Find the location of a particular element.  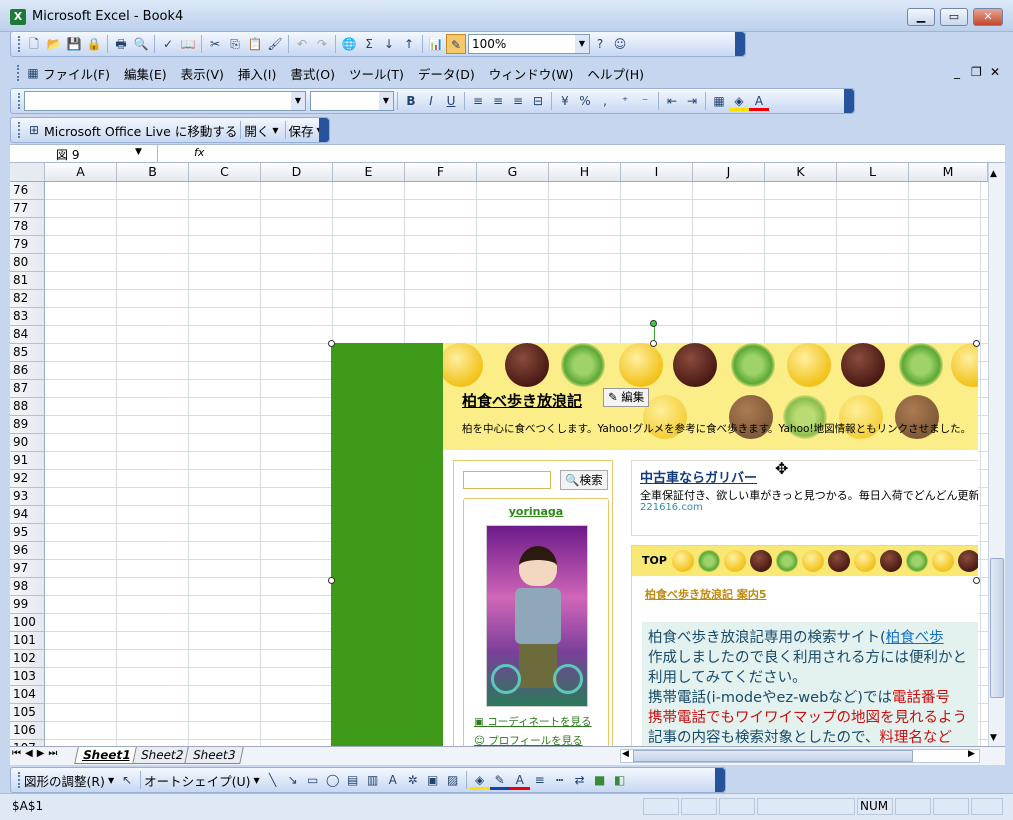

borders-icon: ▦ is located at coordinates (719, 101).